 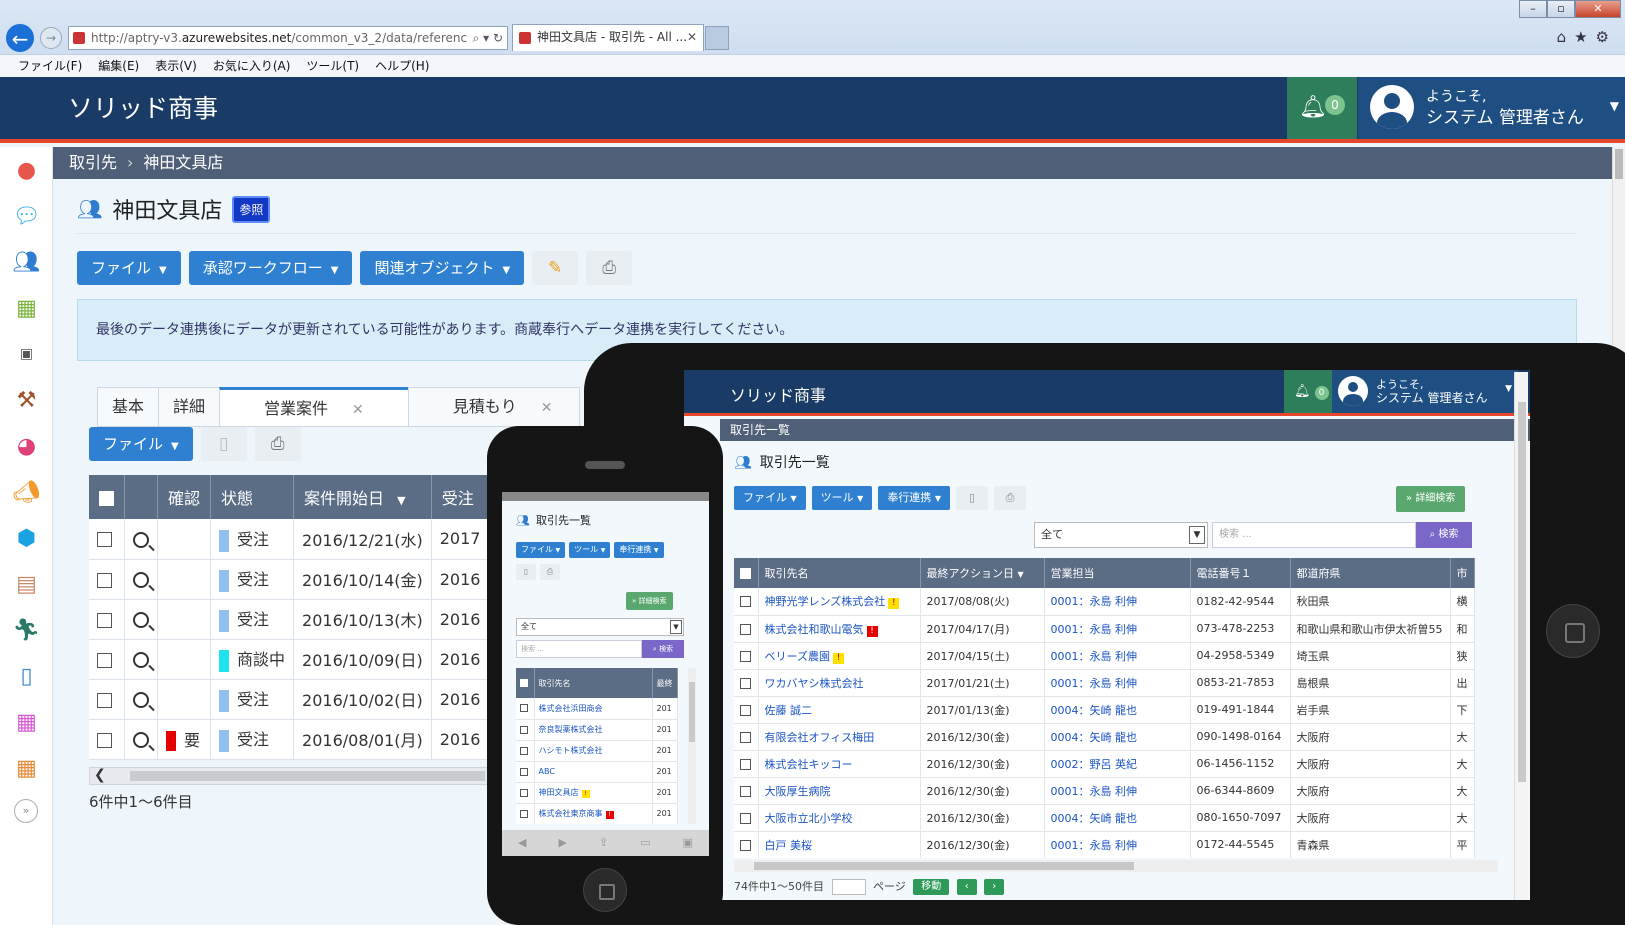 What do you see at coordinates (176, 66) in the screenshot?
I see `menu-view: 表示(V)` at bounding box center [176, 66].